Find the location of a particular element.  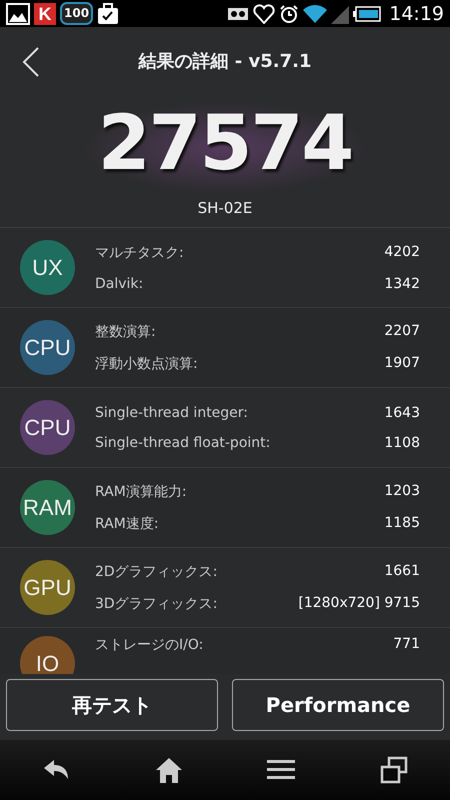

test-name: 2Dグラフィックス: is located at coordinates (156, 571).